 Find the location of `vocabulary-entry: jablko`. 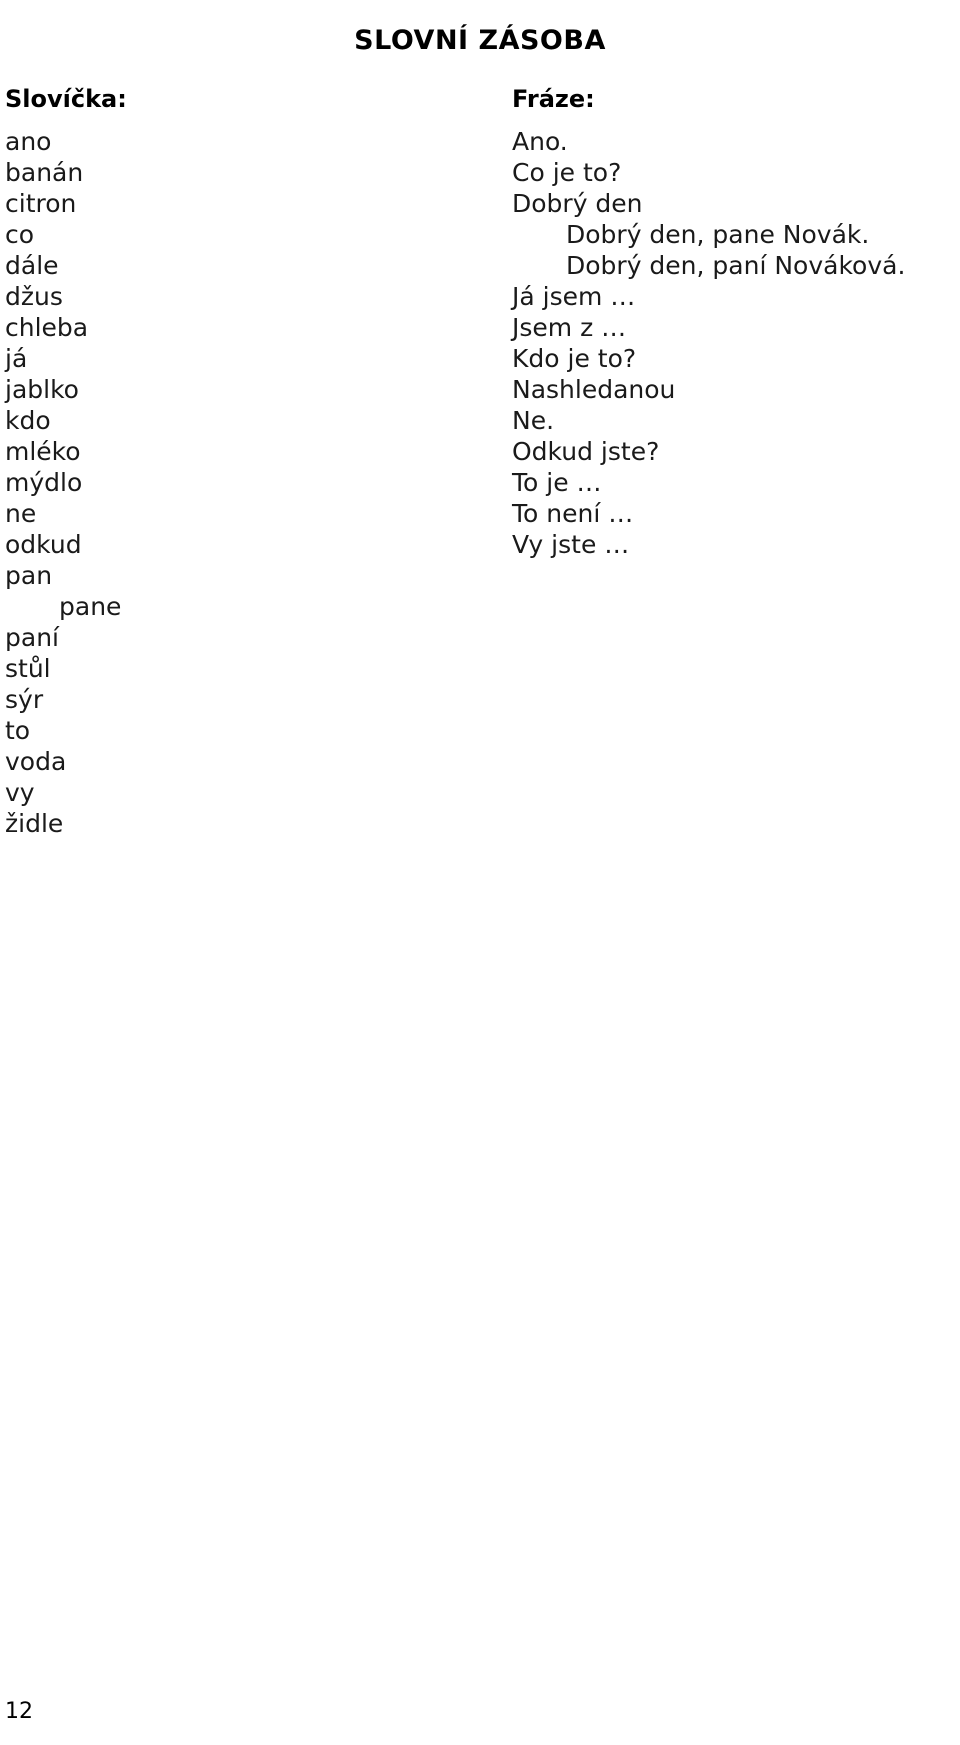

vocabulary-entry: jablko is located at coordinates (42, 389).